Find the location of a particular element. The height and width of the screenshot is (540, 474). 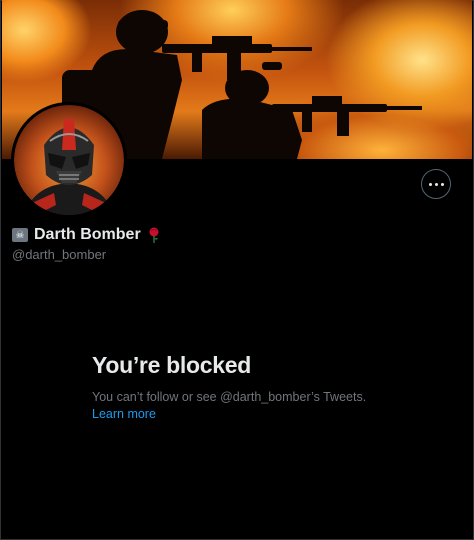

avatar-helmet-image is located at coordinates (69, 160).